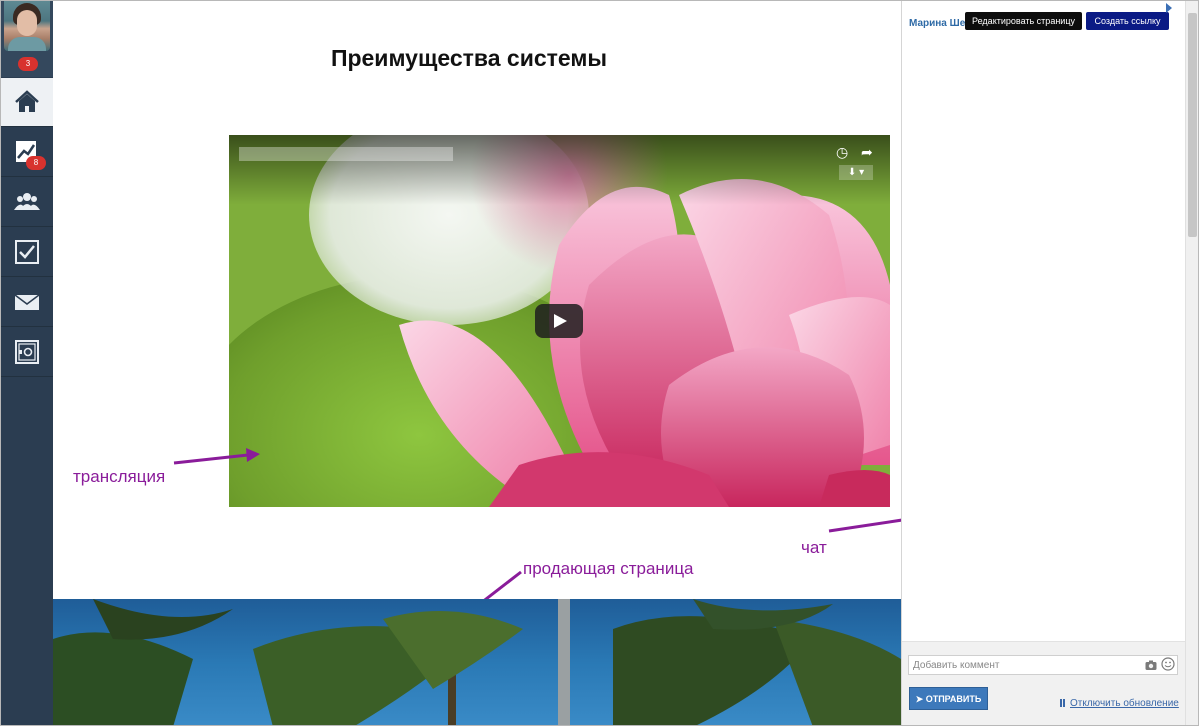 This screenshot has height=726, width=1199. What do you see at coordinates (608, 568) in the screenshot?
I see `annotation-sales-page: продающая страница` at bounding box center [608, 568].